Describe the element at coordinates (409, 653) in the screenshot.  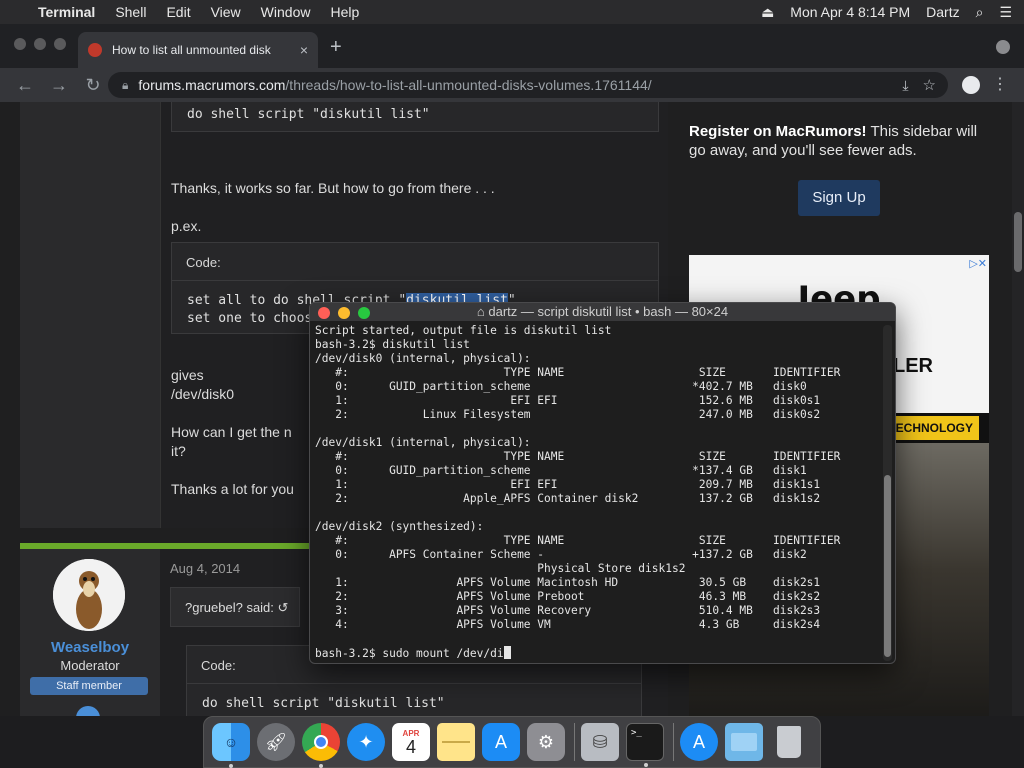
I see `terminal-command: bash-3.2$ sudo mount /dev/di` at that location.